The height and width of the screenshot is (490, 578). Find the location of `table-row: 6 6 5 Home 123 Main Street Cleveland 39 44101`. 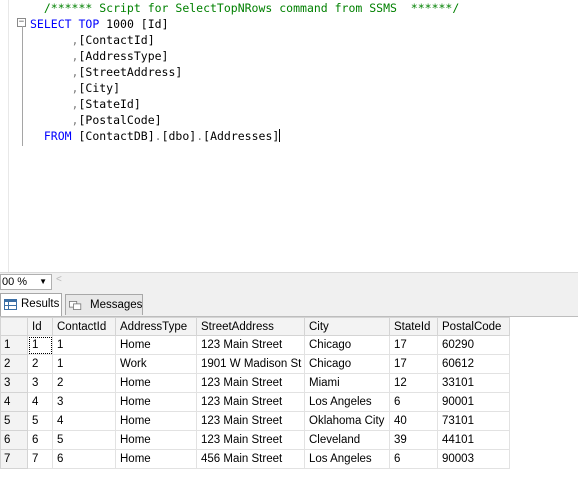

table-row: 6 6 5 Home 123 Main Street Cleveland 39 44101 is located at coordinates (255, 440).